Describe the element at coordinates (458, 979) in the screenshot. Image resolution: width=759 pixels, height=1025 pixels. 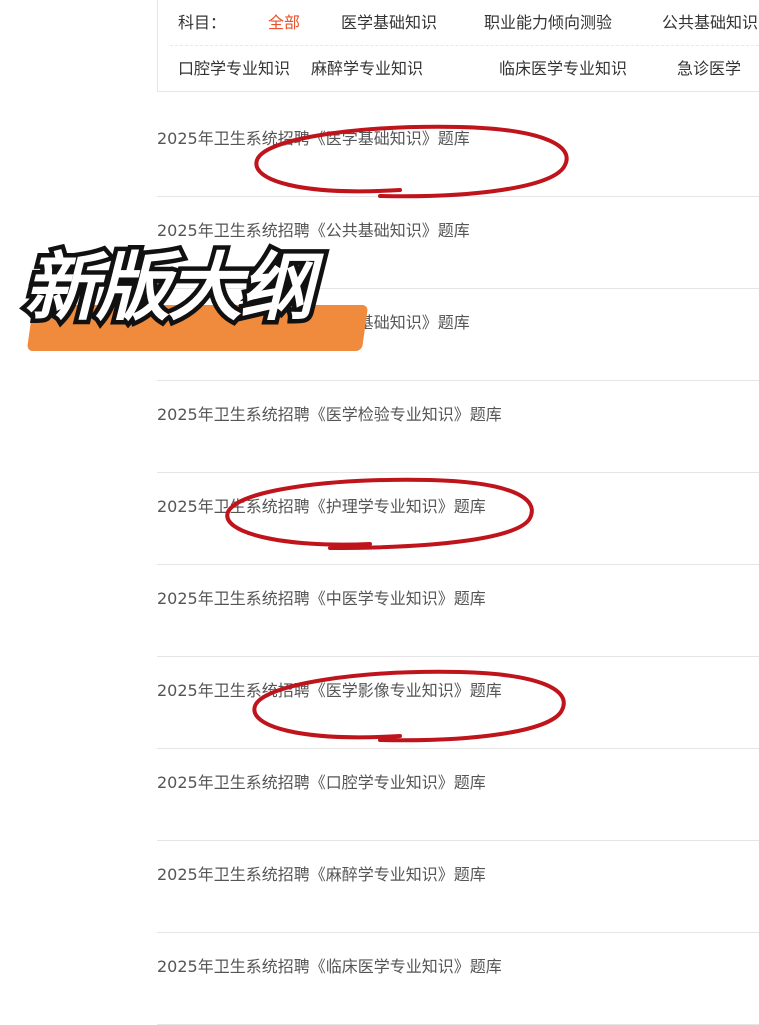
I see `list-item: 2025年卫生系统招聘《临床医学专业知识》题库` at that location.